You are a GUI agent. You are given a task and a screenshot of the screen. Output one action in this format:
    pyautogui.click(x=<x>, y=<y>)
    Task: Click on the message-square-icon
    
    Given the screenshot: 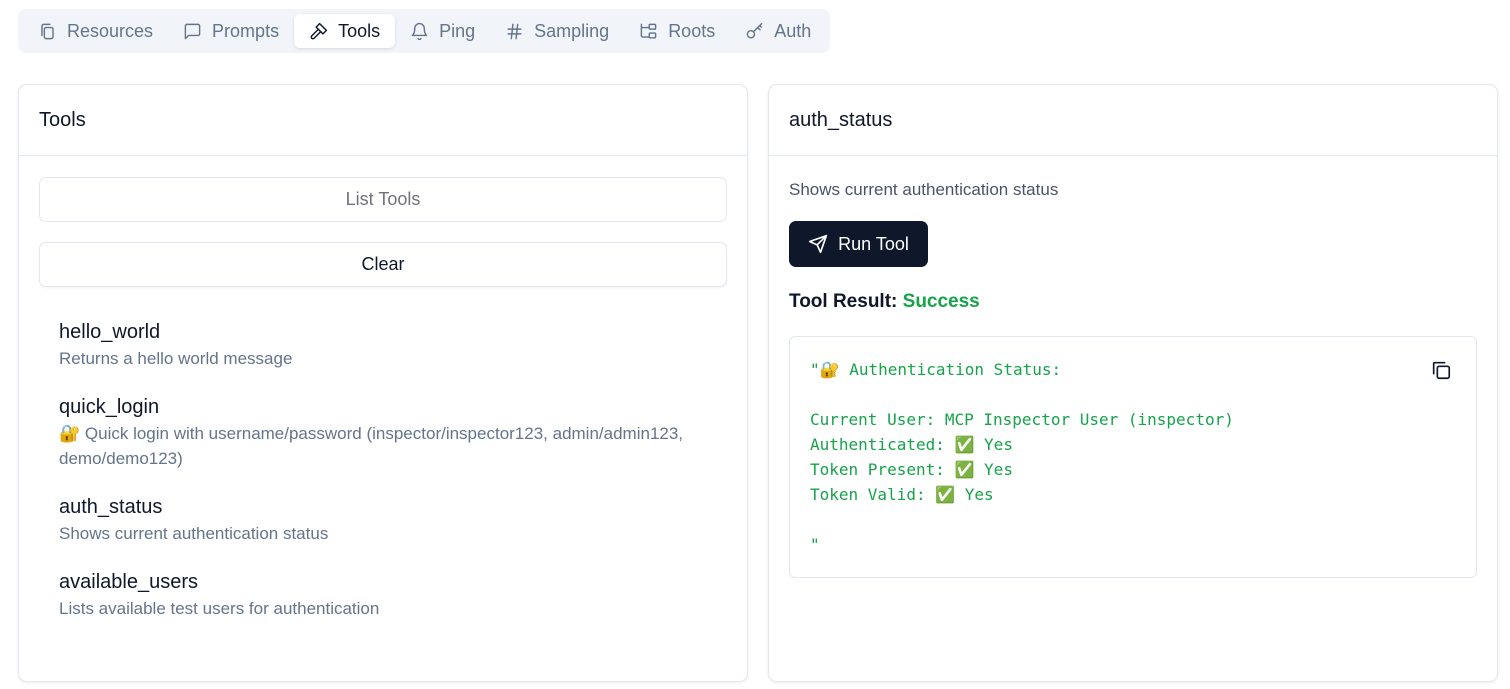 What is the action you would take?
    pyautogui.click(x=192, y=31)
    